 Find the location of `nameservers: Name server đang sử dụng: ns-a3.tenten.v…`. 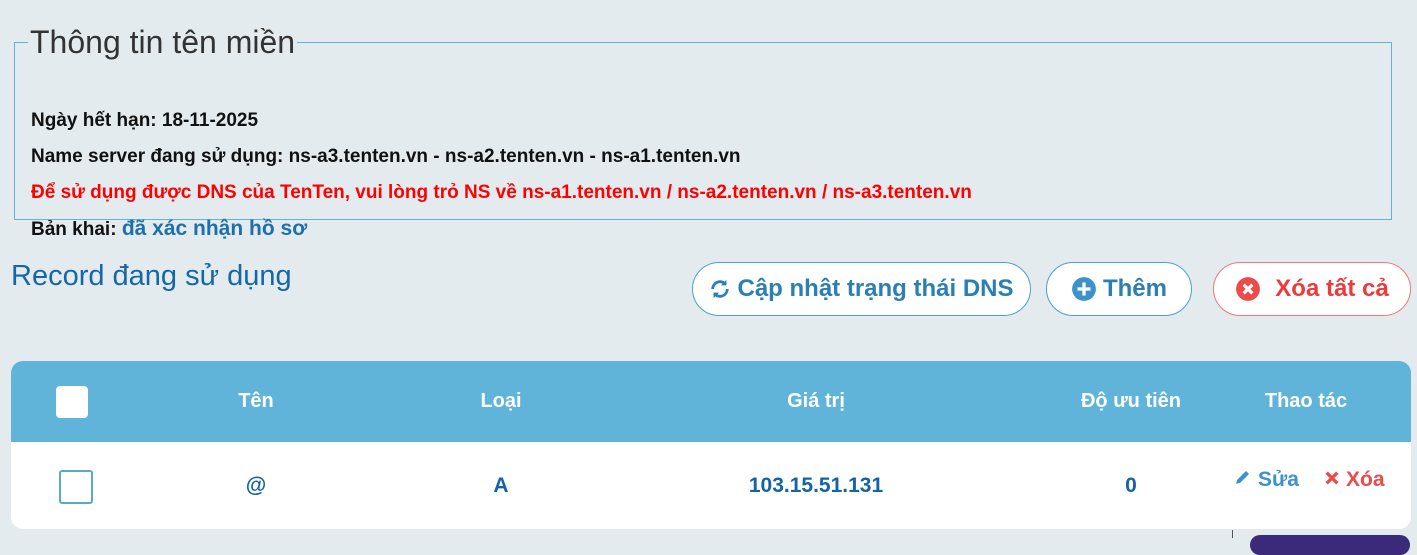

nameservers: Name server đang sử dụng: ns-a3.tenten.v… is located at coordinates (386, 156).